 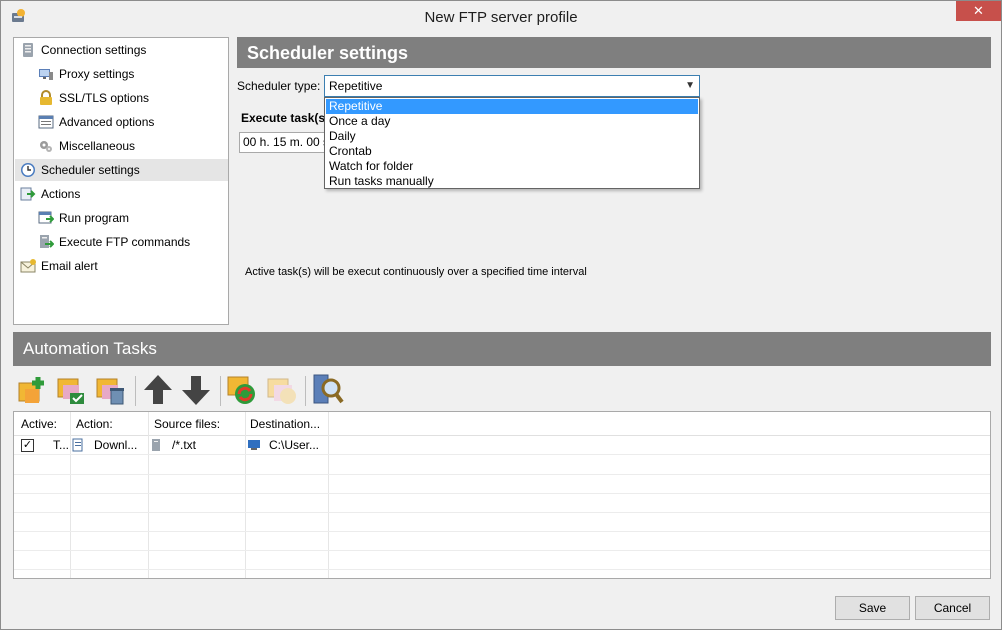 What do you see at coordinates (94, 218) in the screenshot?
I see `nav-item-label: Run program` at bounding box center [94, 218].